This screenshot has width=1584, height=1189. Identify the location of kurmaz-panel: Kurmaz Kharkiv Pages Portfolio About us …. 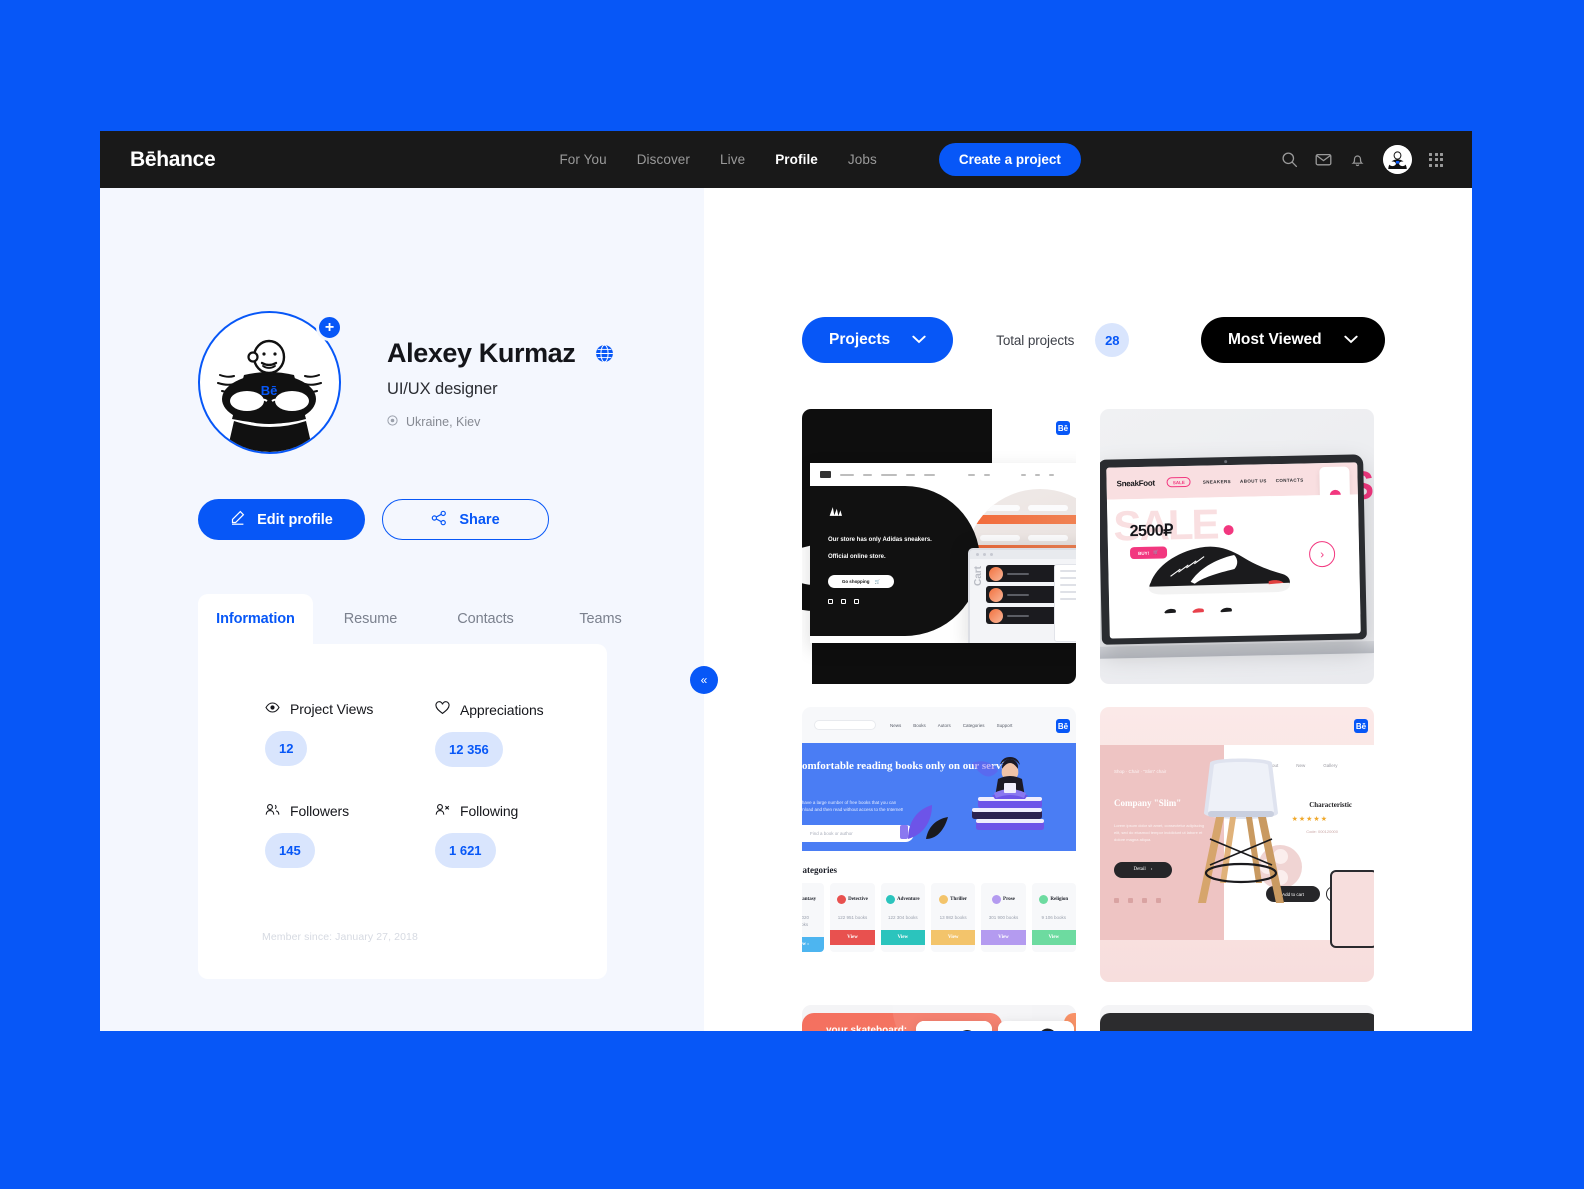
(1237, 1022).